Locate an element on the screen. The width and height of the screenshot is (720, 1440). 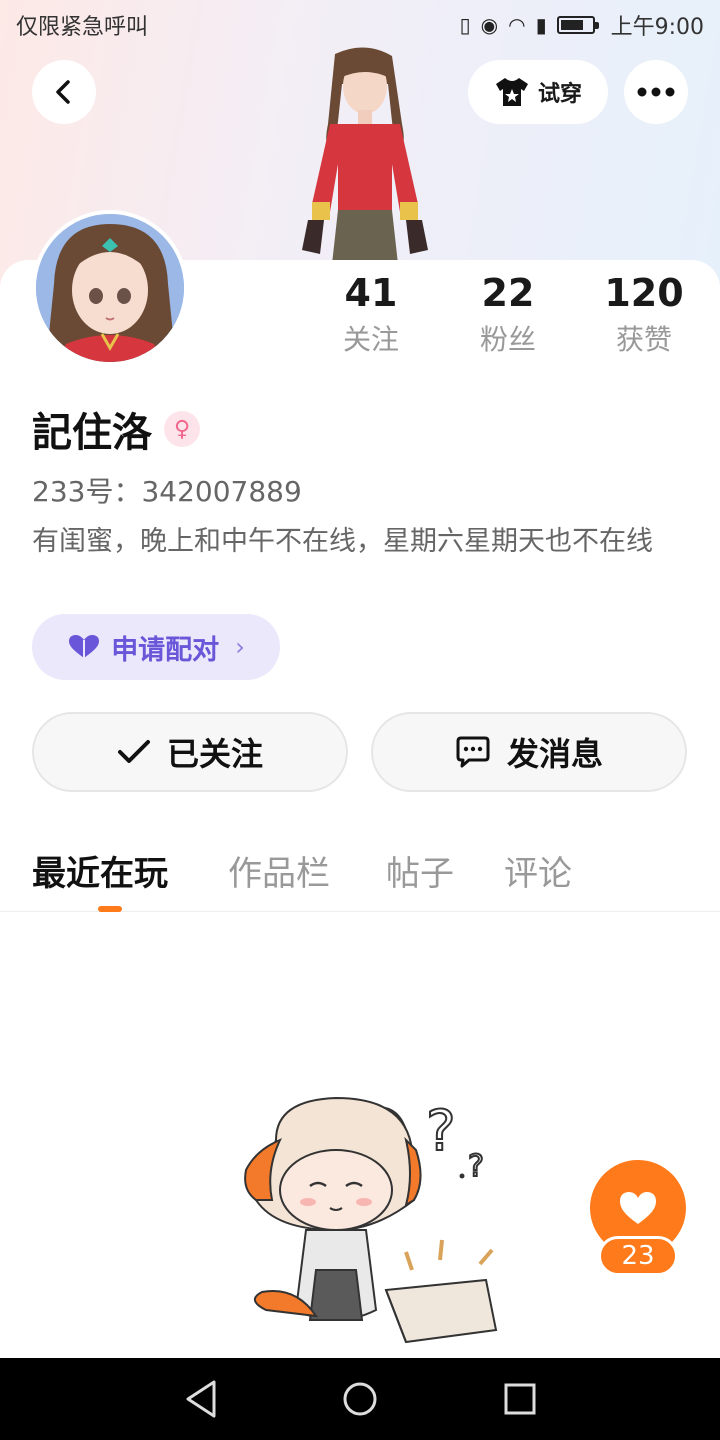
tab-recently-played: 最近在玩 is located at coordinates (100, 870).